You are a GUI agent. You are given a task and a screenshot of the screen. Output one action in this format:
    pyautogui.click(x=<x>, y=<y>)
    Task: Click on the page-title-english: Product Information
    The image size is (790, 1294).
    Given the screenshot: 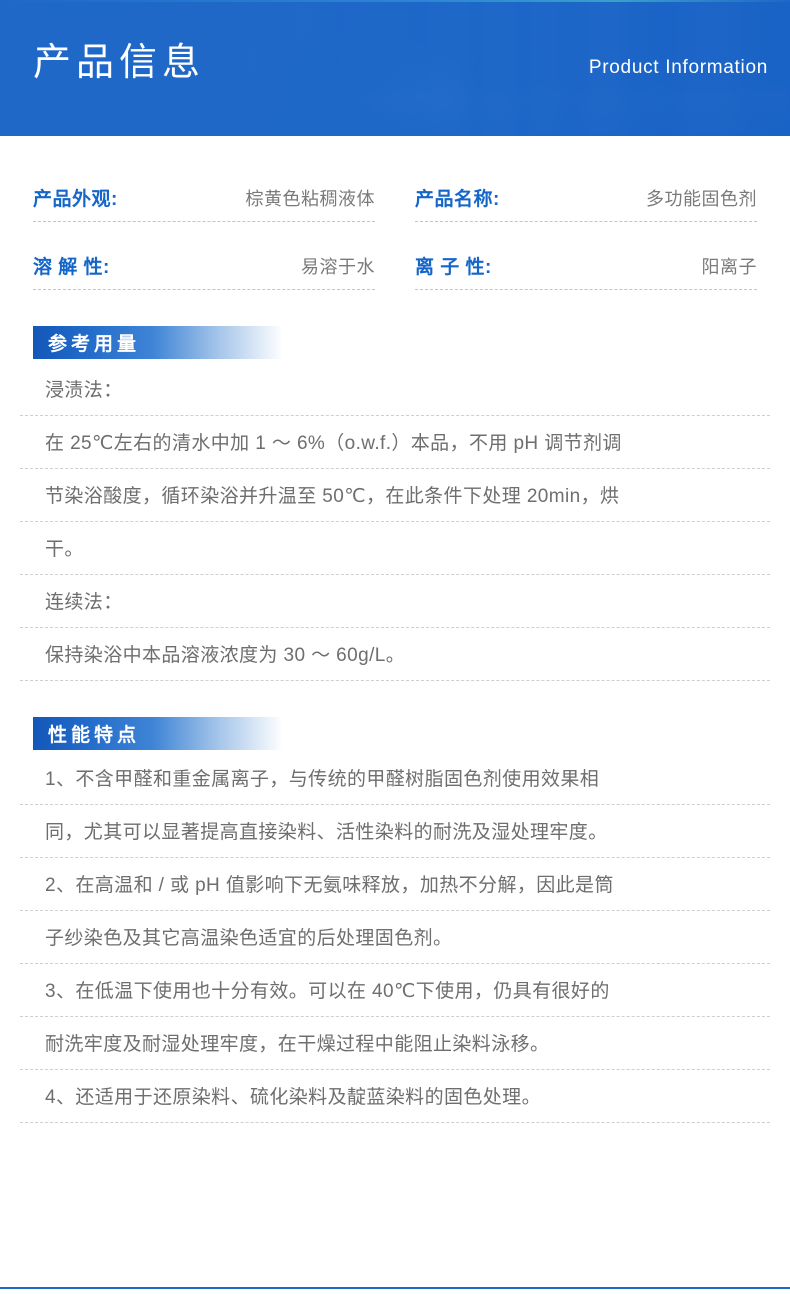 What is the action you would take?
    pyautogui.click(x=678, y=67)
    